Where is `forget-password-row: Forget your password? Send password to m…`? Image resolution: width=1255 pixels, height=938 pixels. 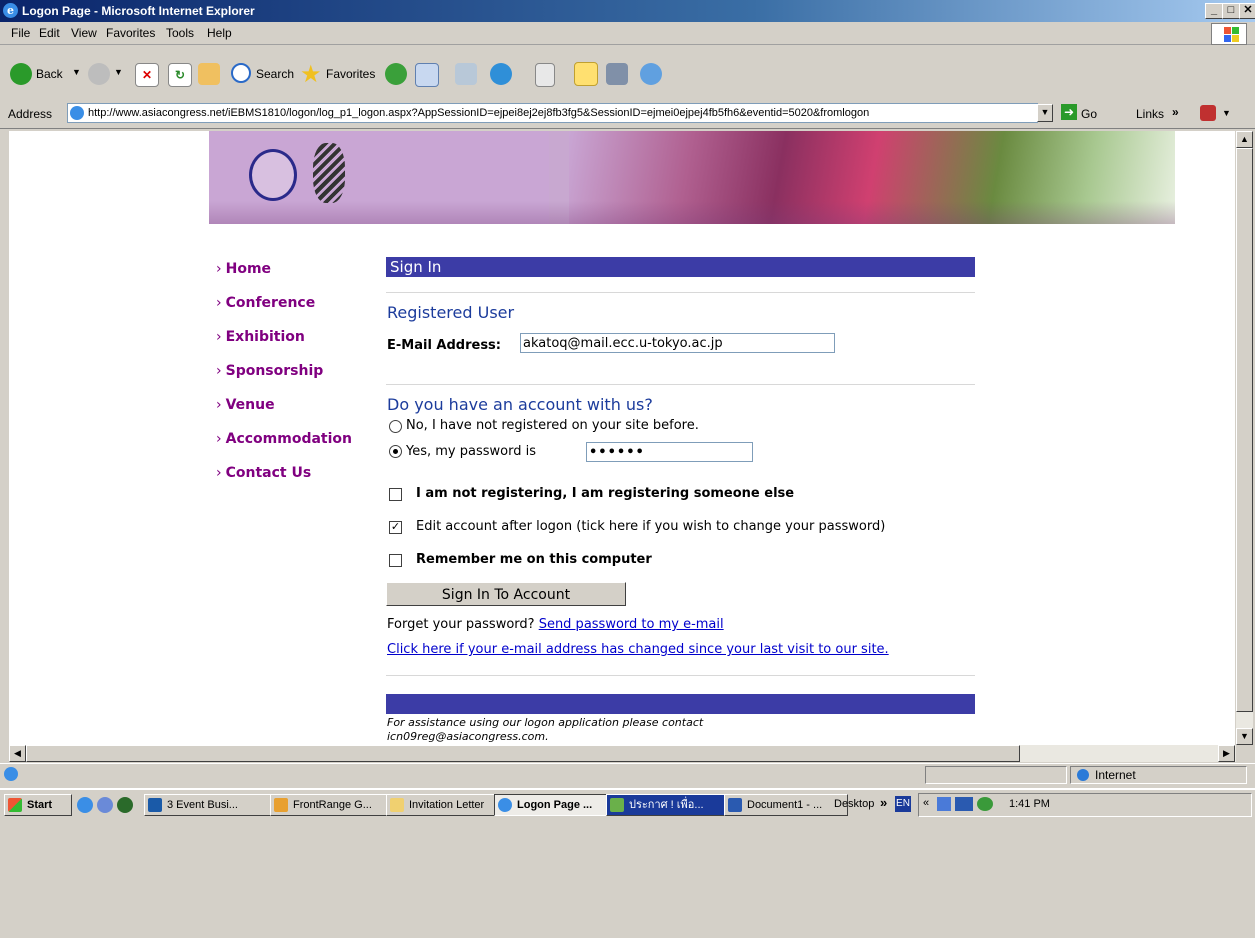 forget-password-row: Forget your password? Send password to m… is located at coordinates (555, 624).